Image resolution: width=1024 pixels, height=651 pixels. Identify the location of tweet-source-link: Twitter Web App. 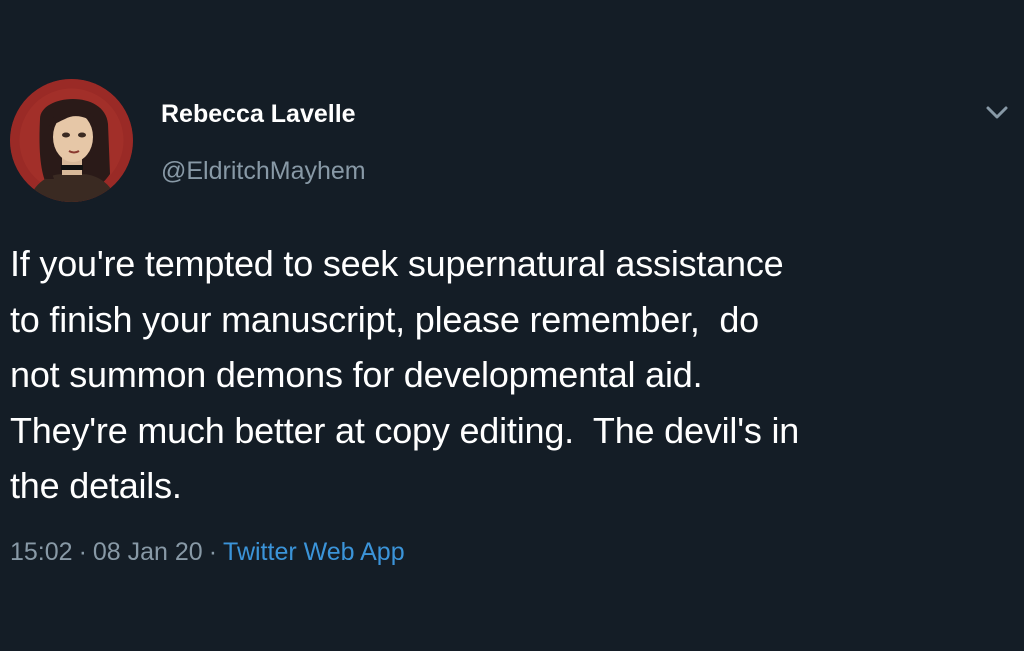
(314, 552).